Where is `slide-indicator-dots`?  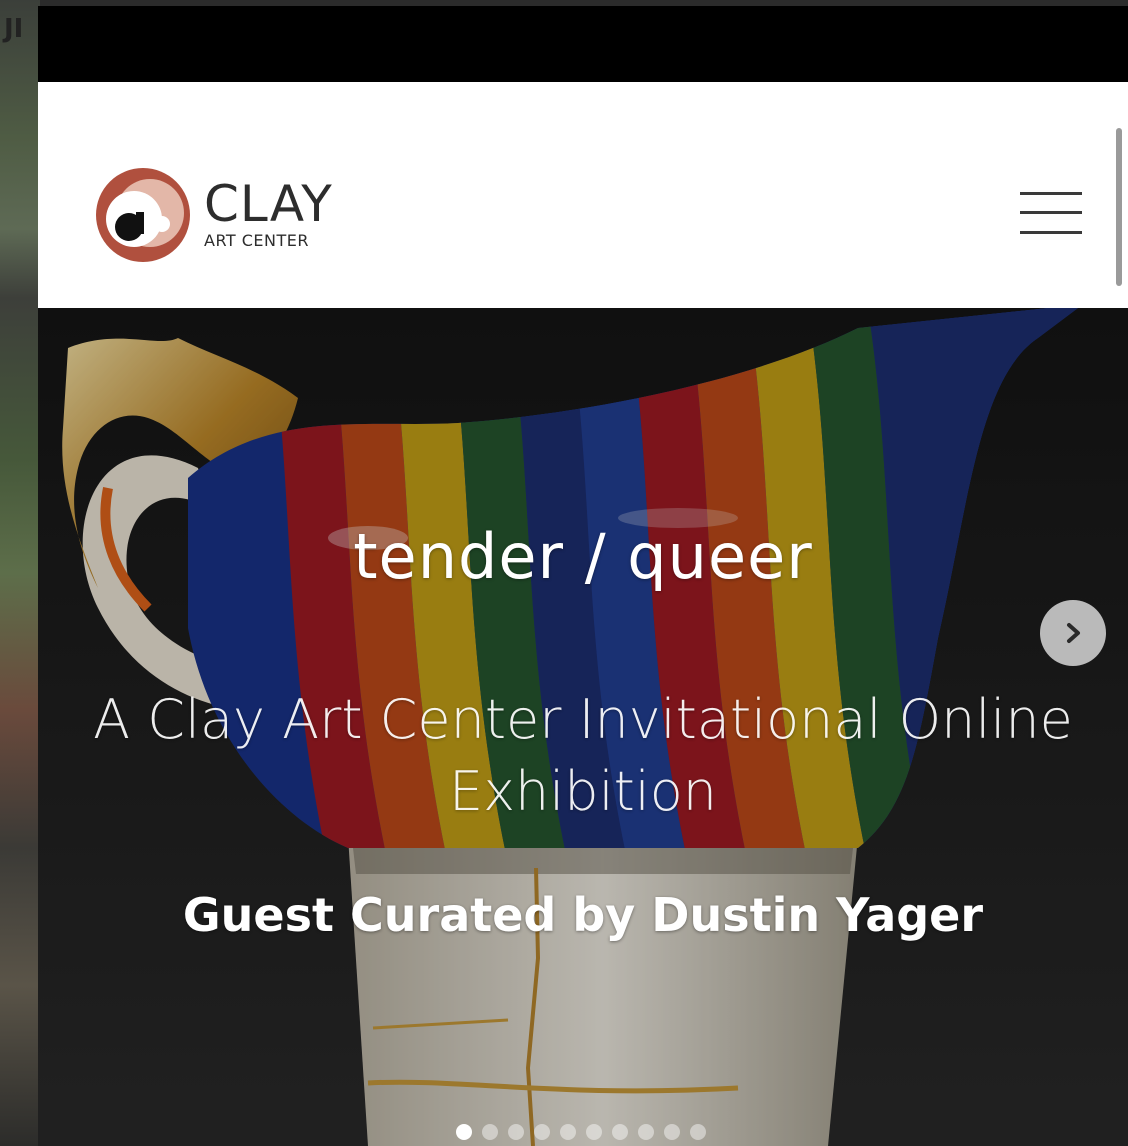 slide-indicator-dots is located at coordinates (581, 1132).